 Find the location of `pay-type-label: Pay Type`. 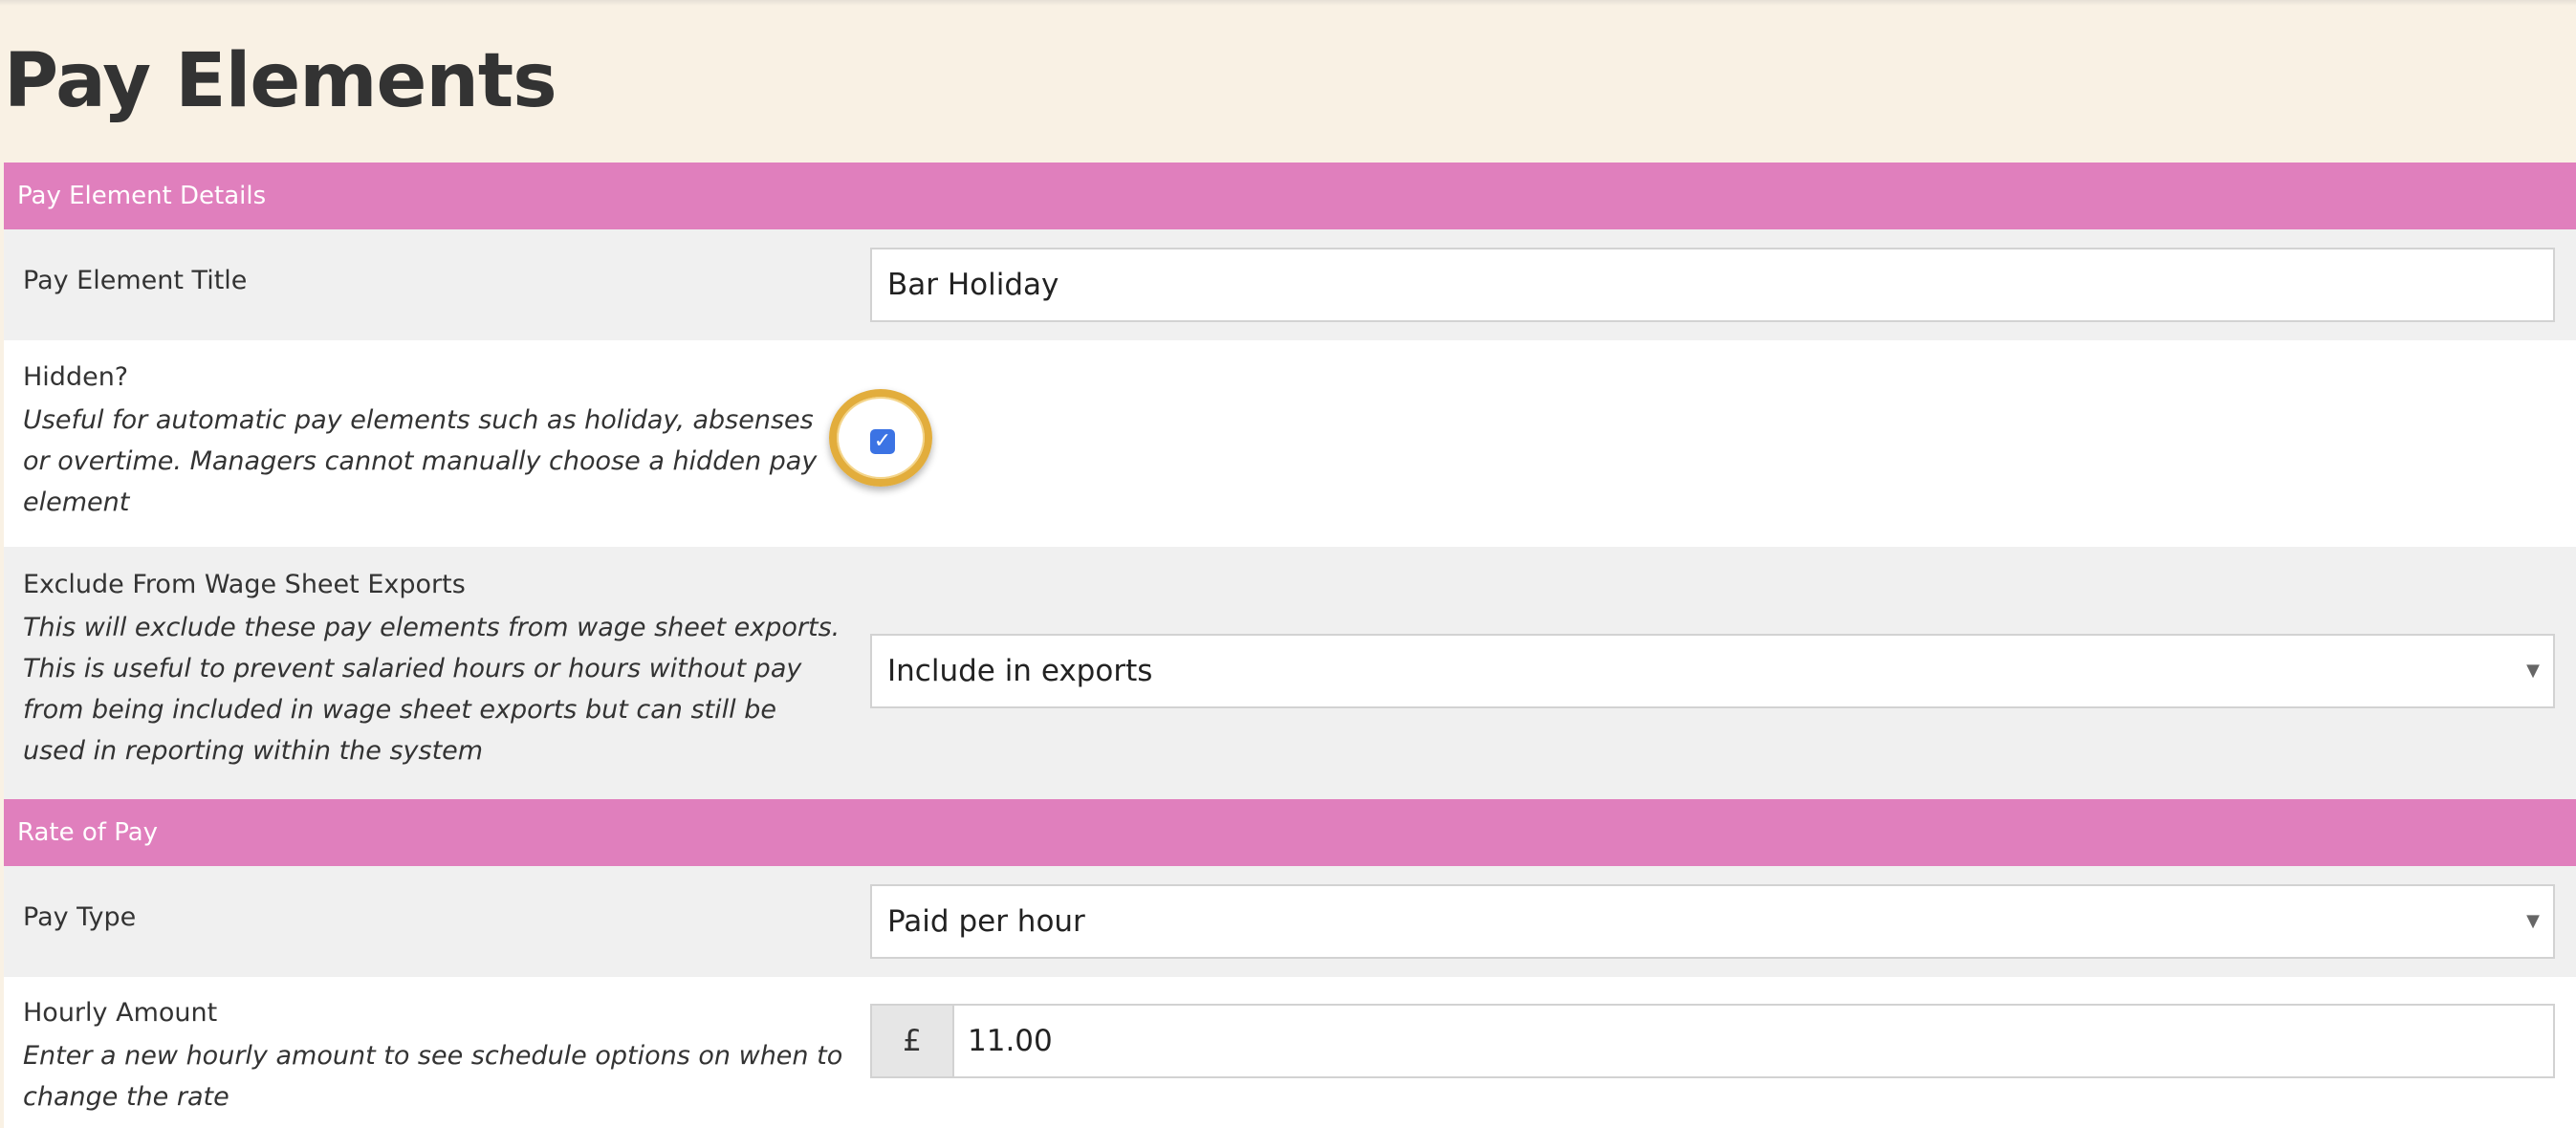

pay-type-label: Pay Type is located at coordinates (80, 917).